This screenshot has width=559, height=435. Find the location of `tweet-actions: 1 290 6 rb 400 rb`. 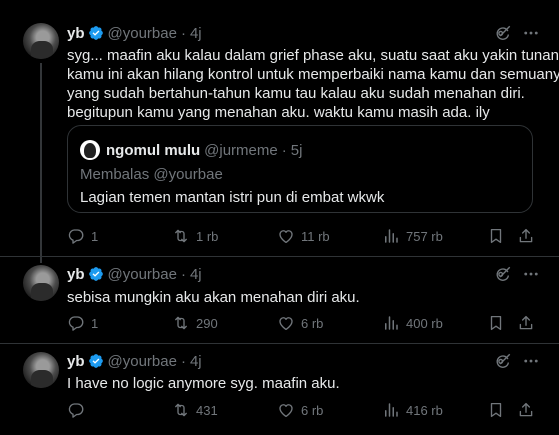

tweet-actions: 1 290 6 rb 400 rb is located at coordinates (302, 323).